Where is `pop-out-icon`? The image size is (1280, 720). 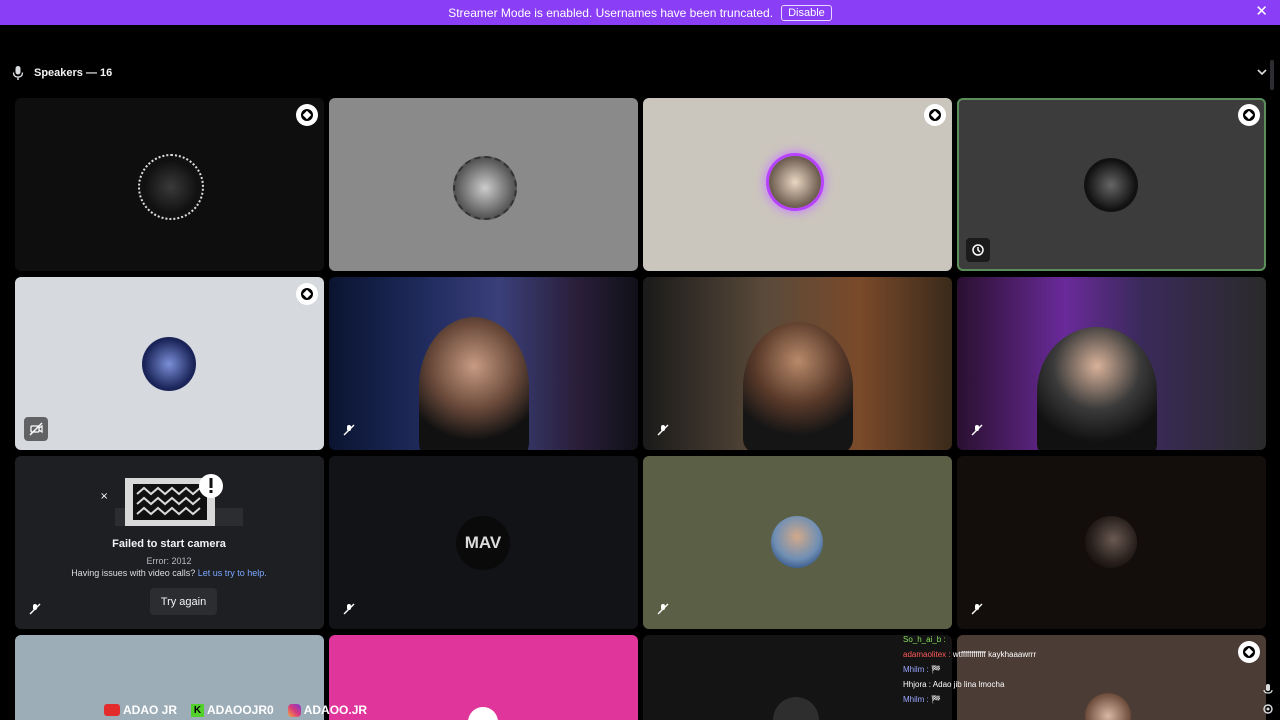
pop-out-icon is located at coordinates (978, 250).